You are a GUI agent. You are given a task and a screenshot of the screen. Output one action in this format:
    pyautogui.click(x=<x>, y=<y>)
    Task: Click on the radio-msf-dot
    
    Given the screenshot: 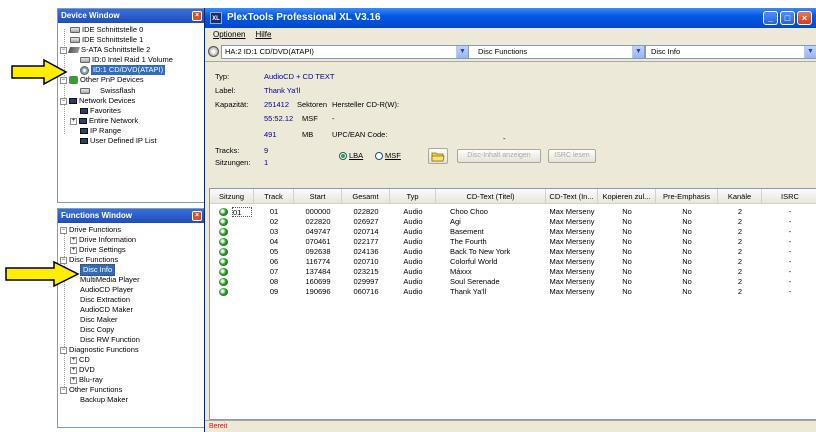 What is the action you would take?
    pyautogui.click(x=379, y=155)
    